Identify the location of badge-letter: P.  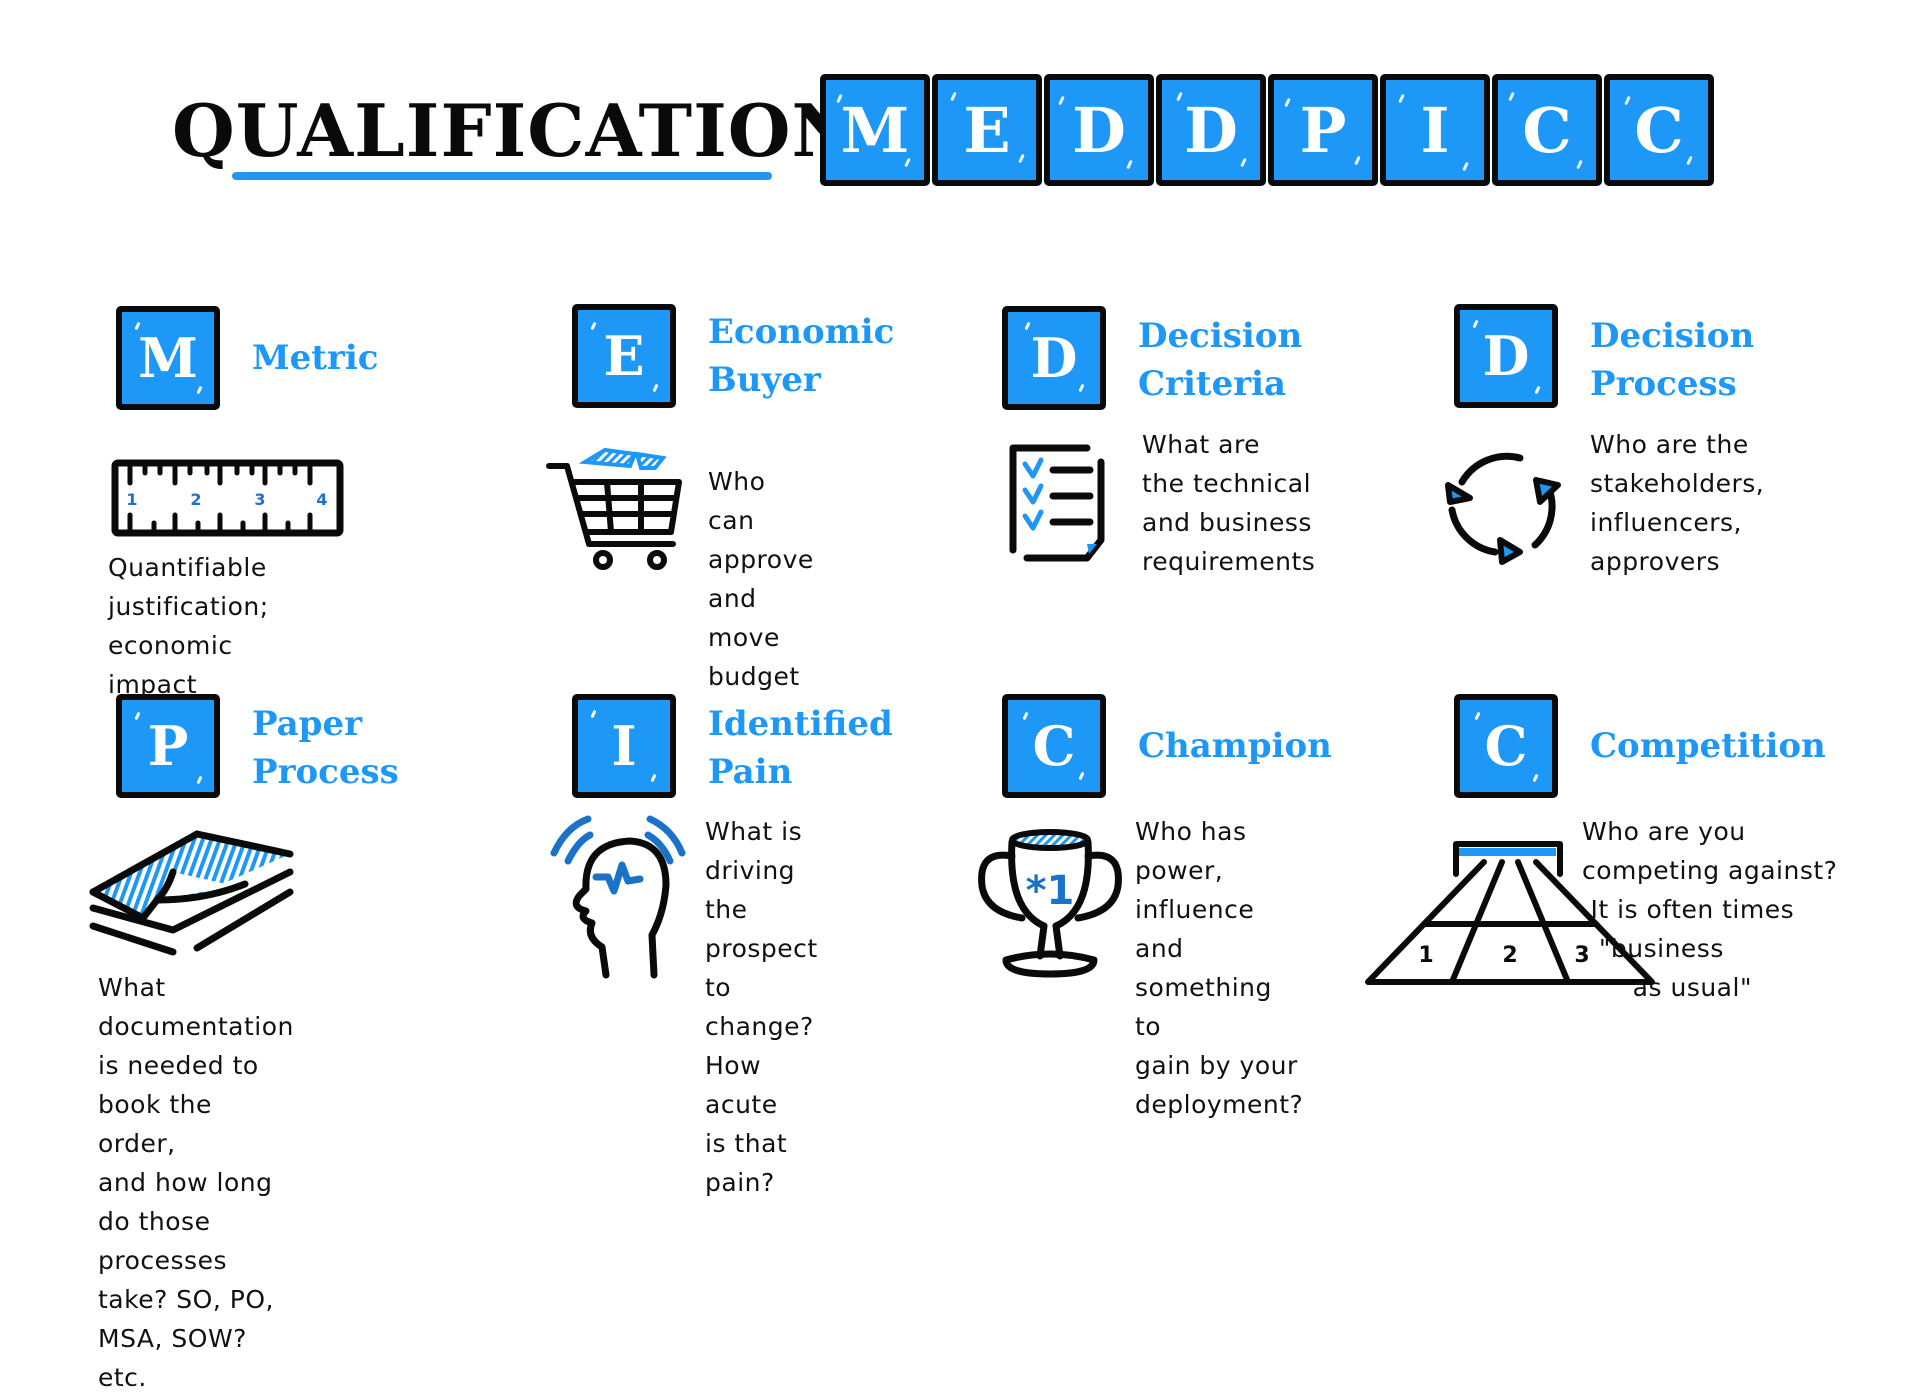
(168, 746).